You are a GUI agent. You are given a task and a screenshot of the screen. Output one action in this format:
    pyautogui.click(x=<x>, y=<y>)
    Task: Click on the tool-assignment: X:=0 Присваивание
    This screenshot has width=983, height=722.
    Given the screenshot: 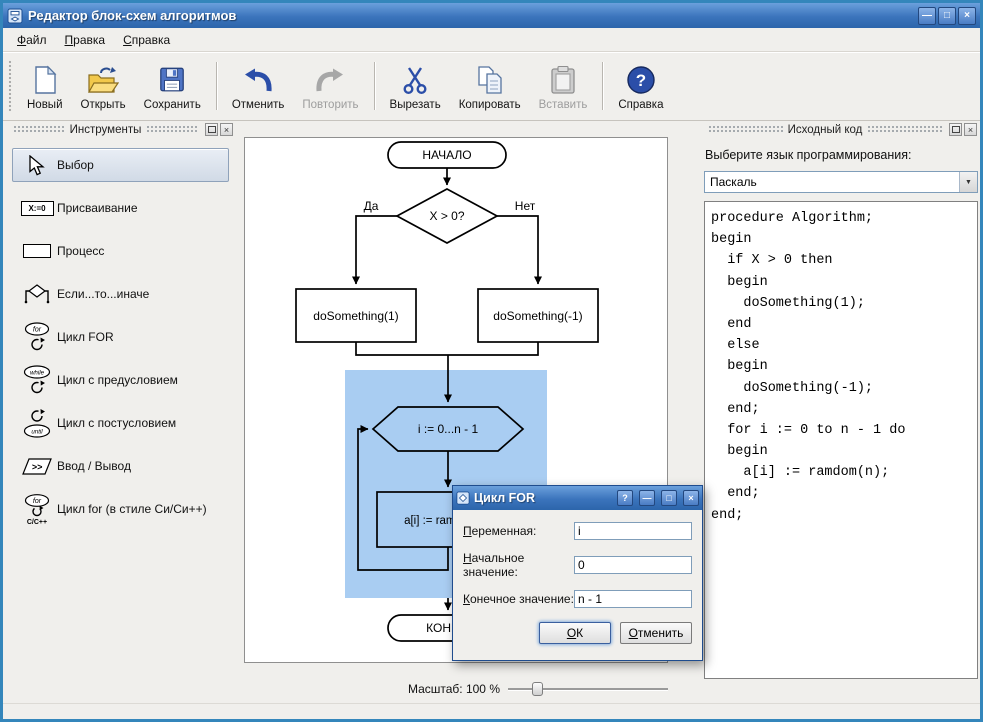 What is the action you would take?
    pyautogui.click(x=120, y=208)
    